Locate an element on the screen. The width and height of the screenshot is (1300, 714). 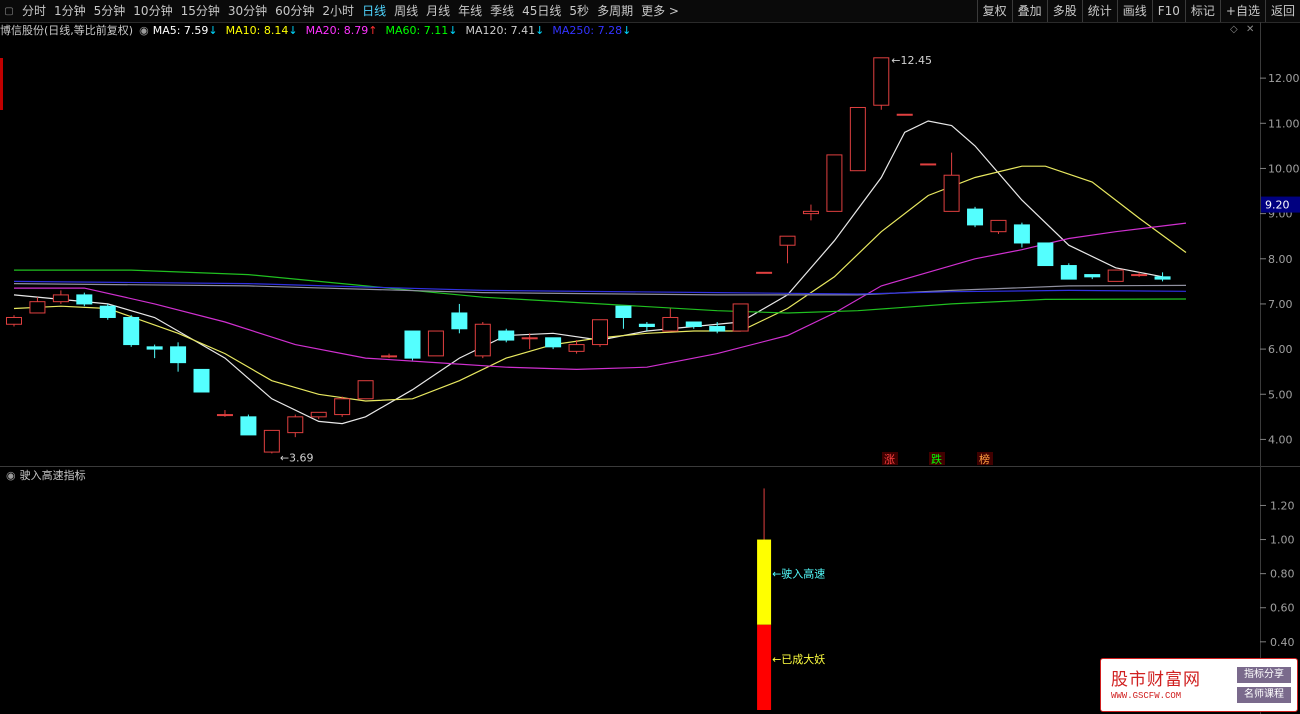
price-tick-label: 11.00 is located at coordinates (1284, 123).